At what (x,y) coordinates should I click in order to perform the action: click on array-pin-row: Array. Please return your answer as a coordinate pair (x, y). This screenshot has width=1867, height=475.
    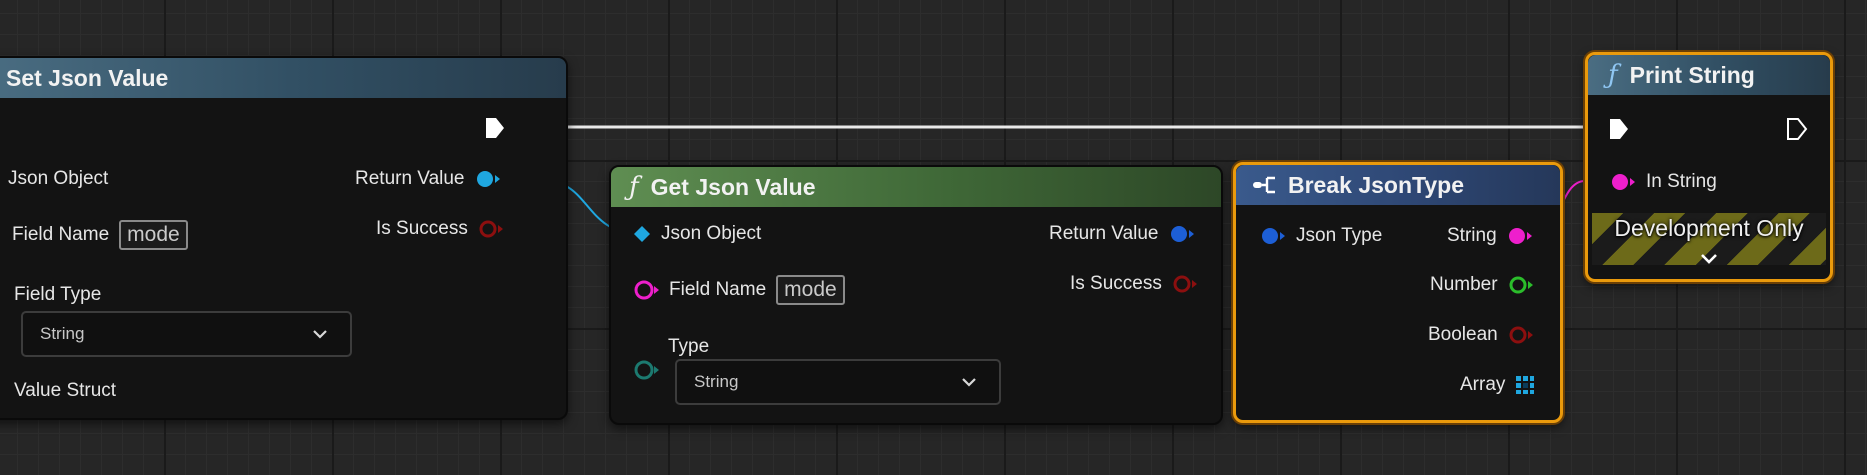
    Looking at the image, I should click on (1497, 385).